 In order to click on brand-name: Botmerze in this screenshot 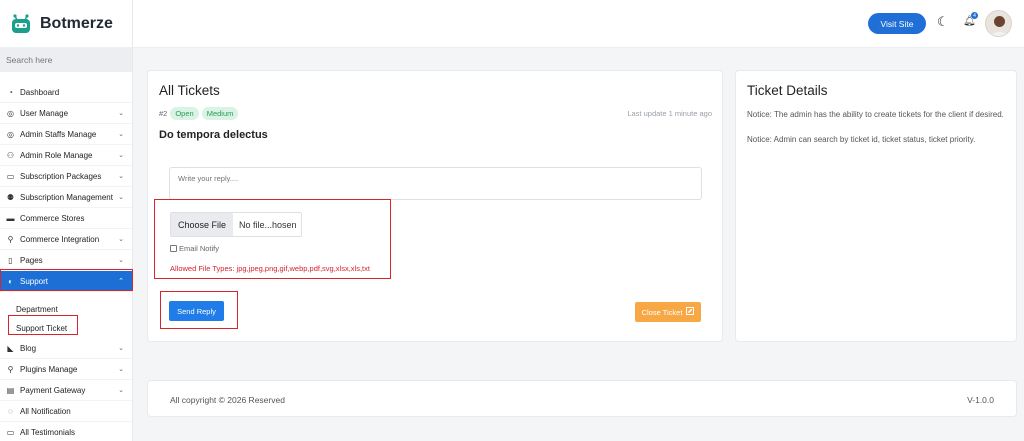, I will do `click(76, 23)`.